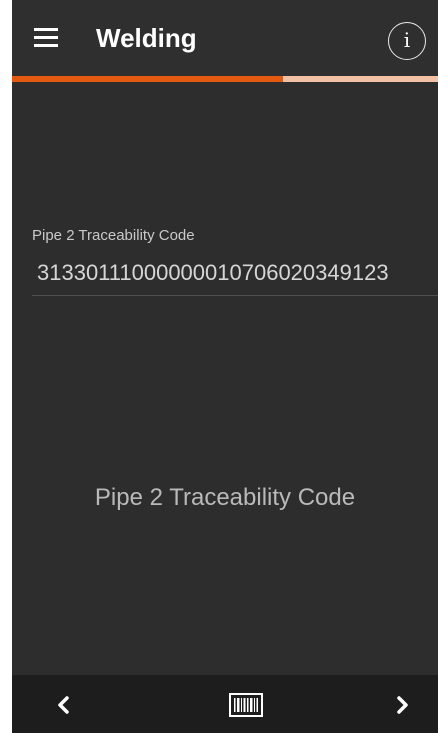 The image size is (438, 733). What do you see at coordinates (64, 705) in the screenshot?
I see `chevron-left-icon` at bounding box center [64, 705].